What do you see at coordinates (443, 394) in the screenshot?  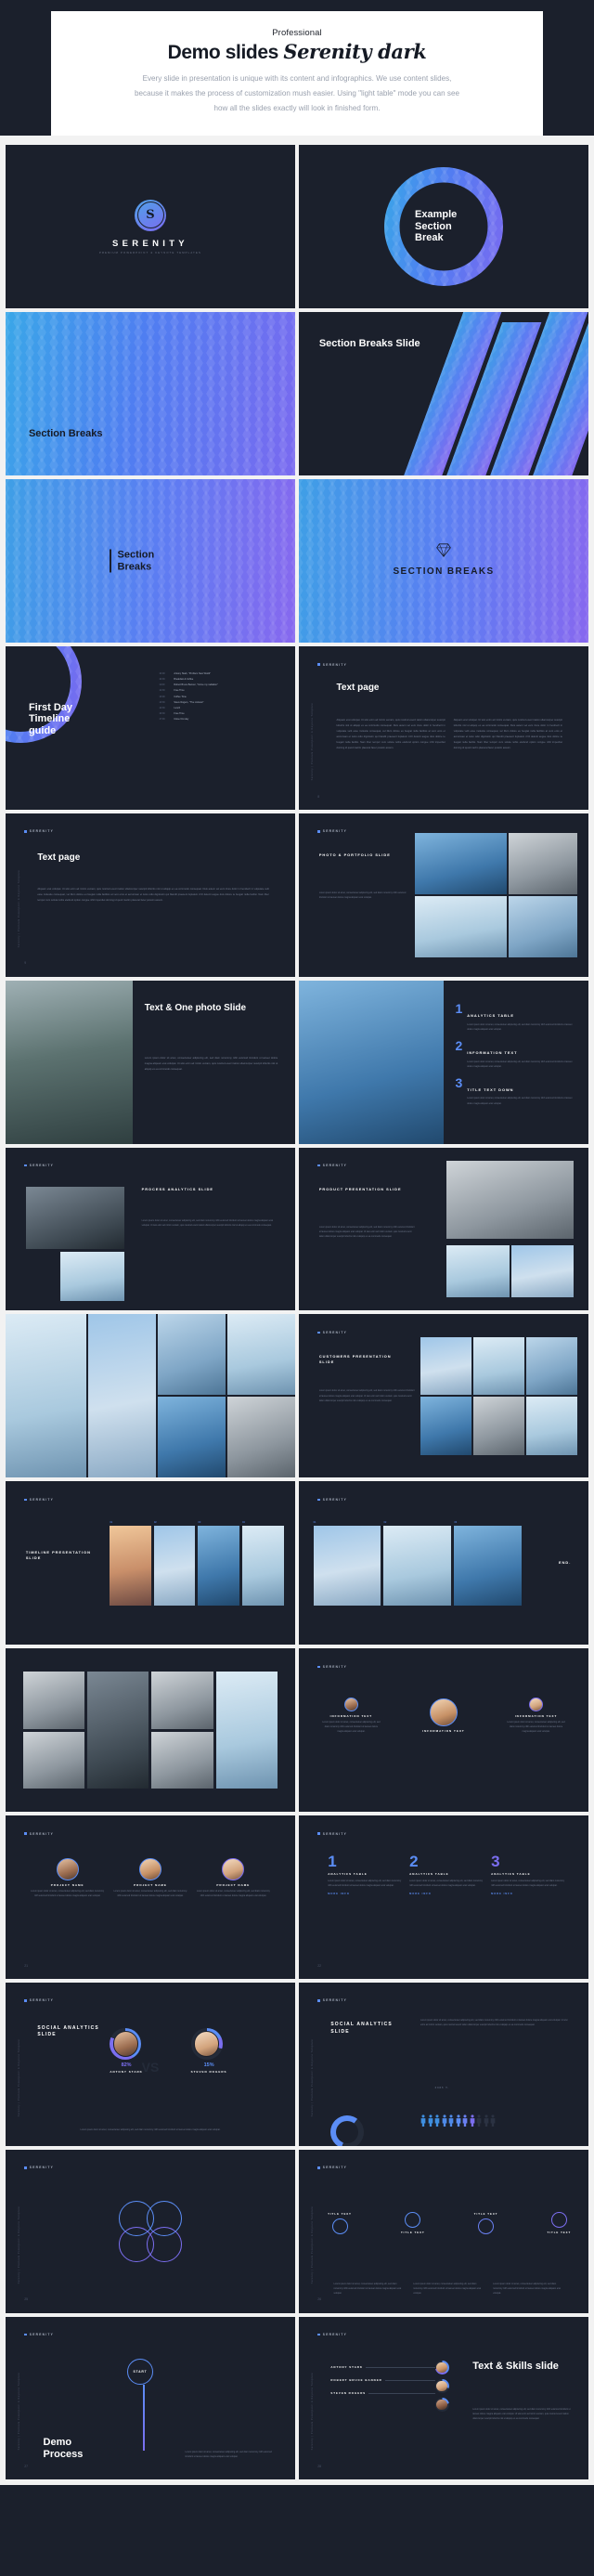 I see `slide-section-breaks-slide: Section Breaks Slide` at bounding box center [443, 394].